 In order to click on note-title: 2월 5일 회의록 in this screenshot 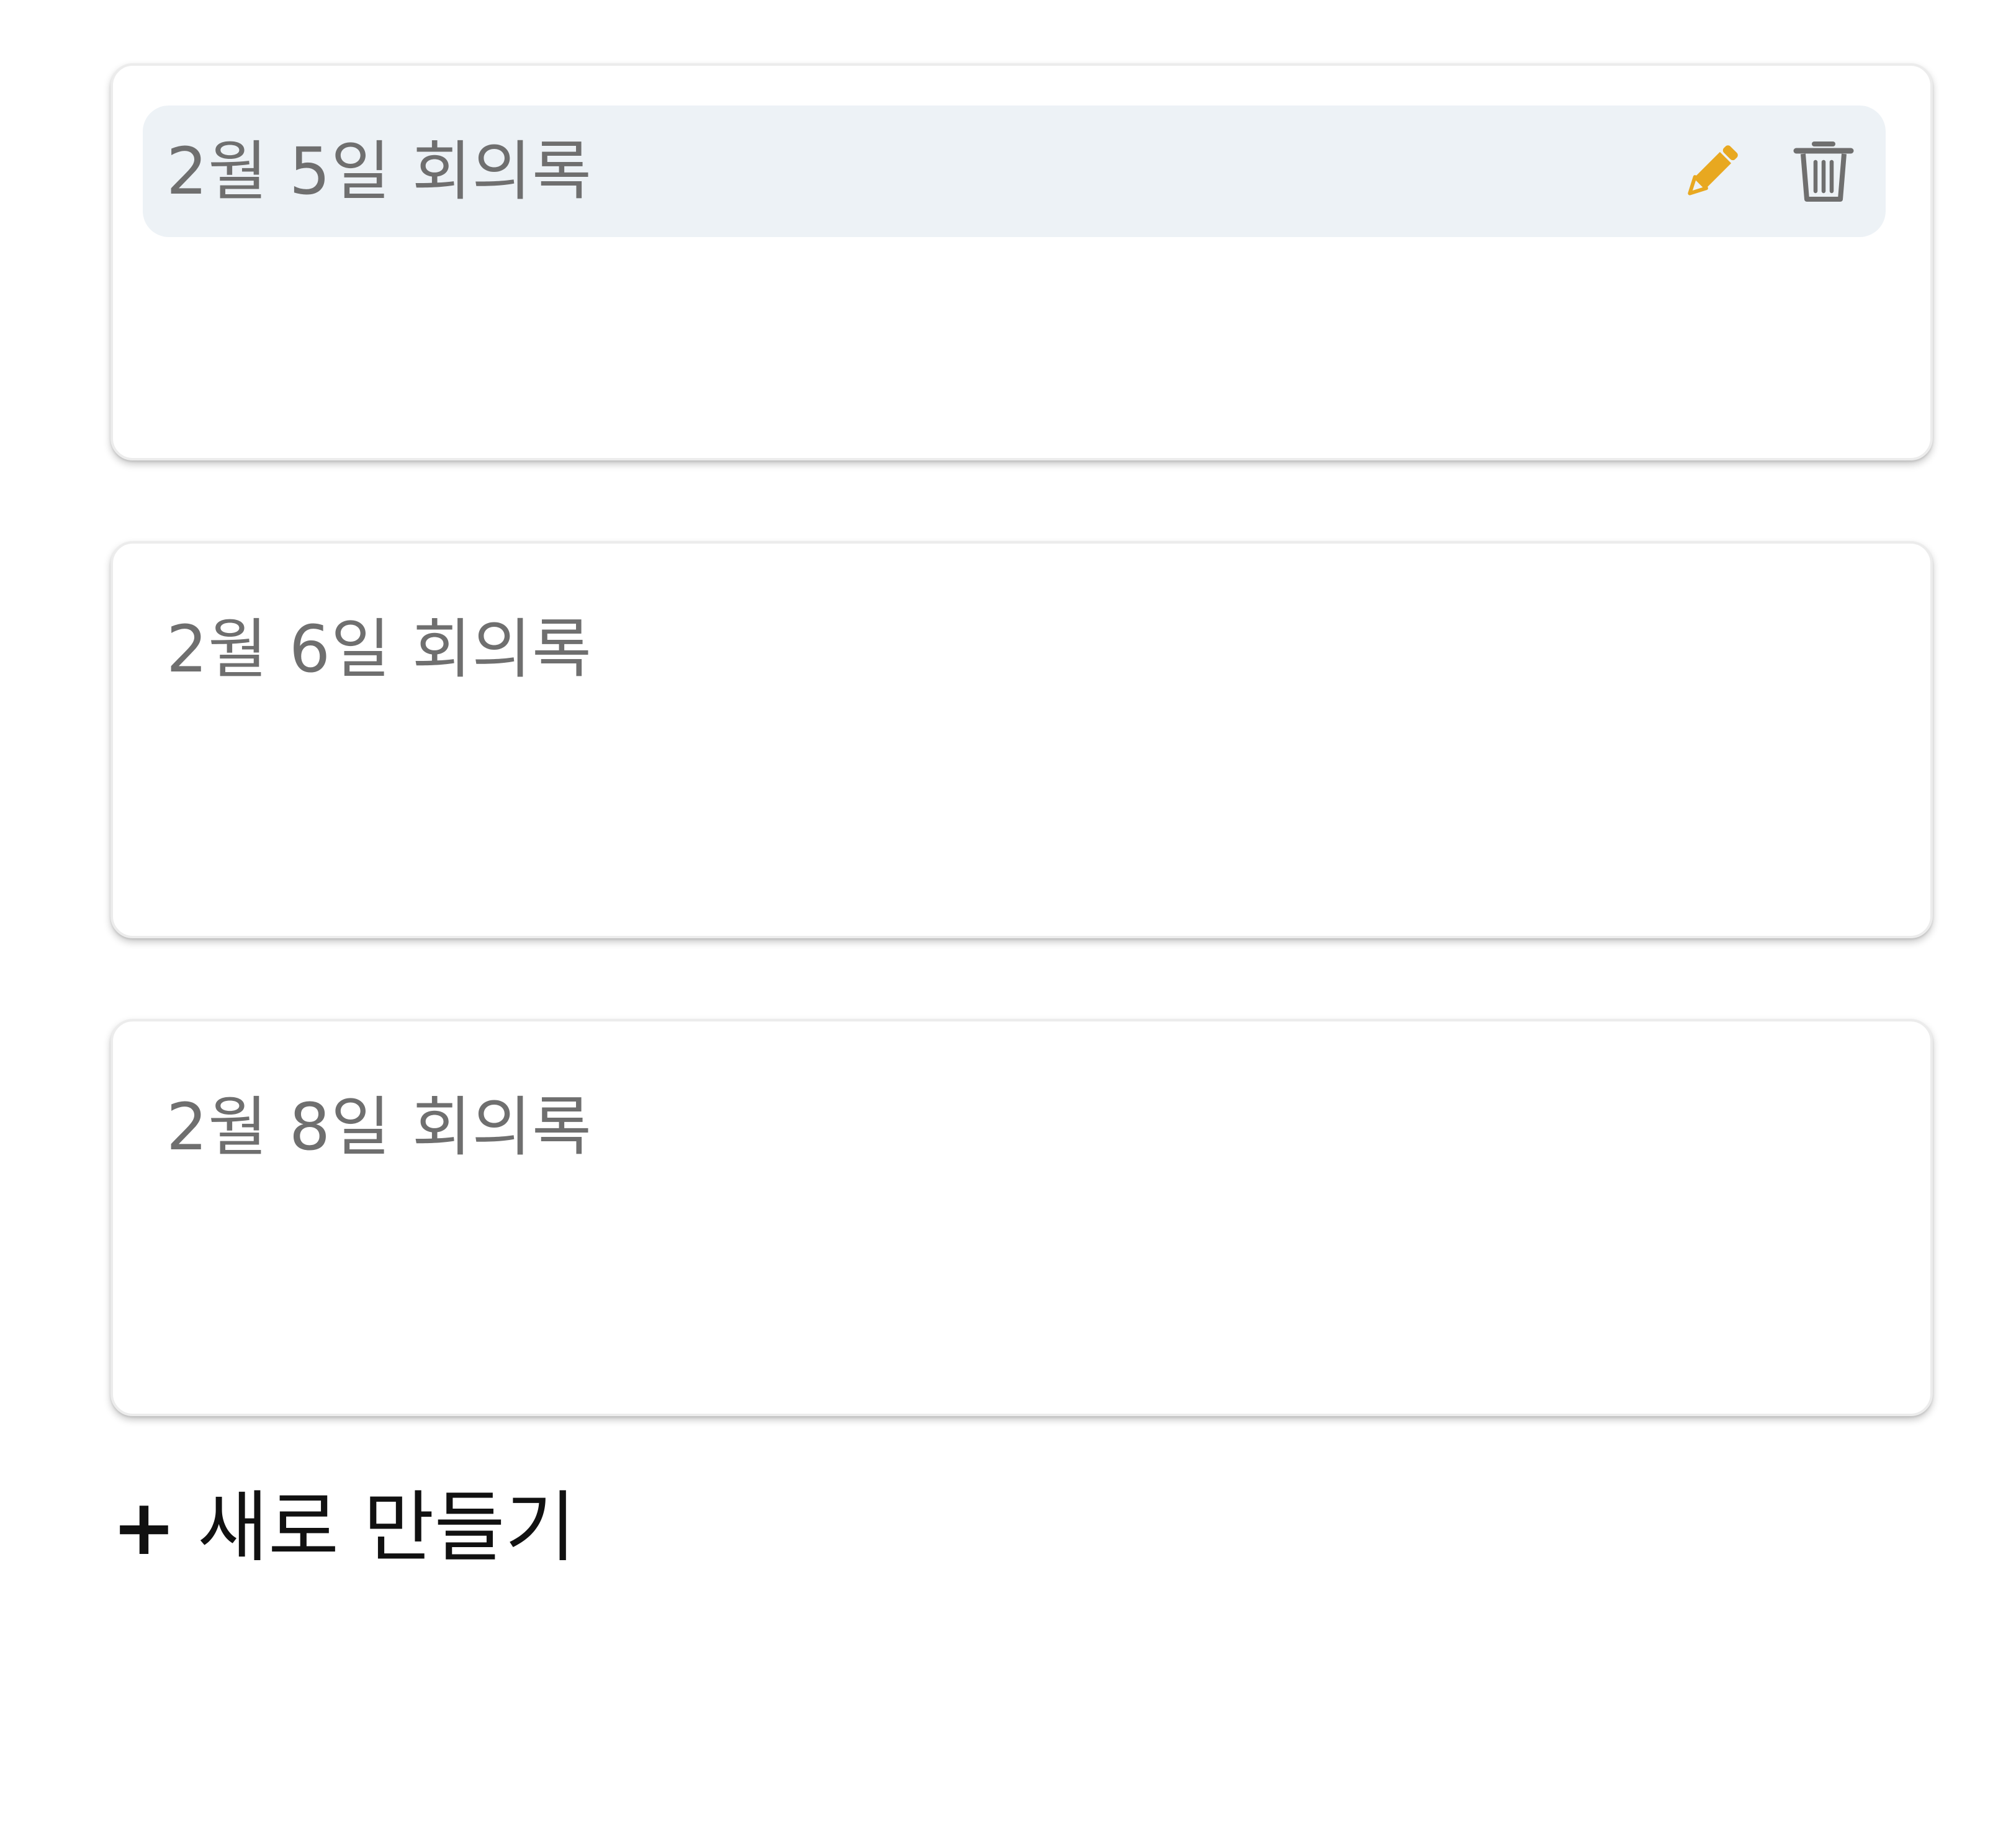, I will do `click(379, 171)`.